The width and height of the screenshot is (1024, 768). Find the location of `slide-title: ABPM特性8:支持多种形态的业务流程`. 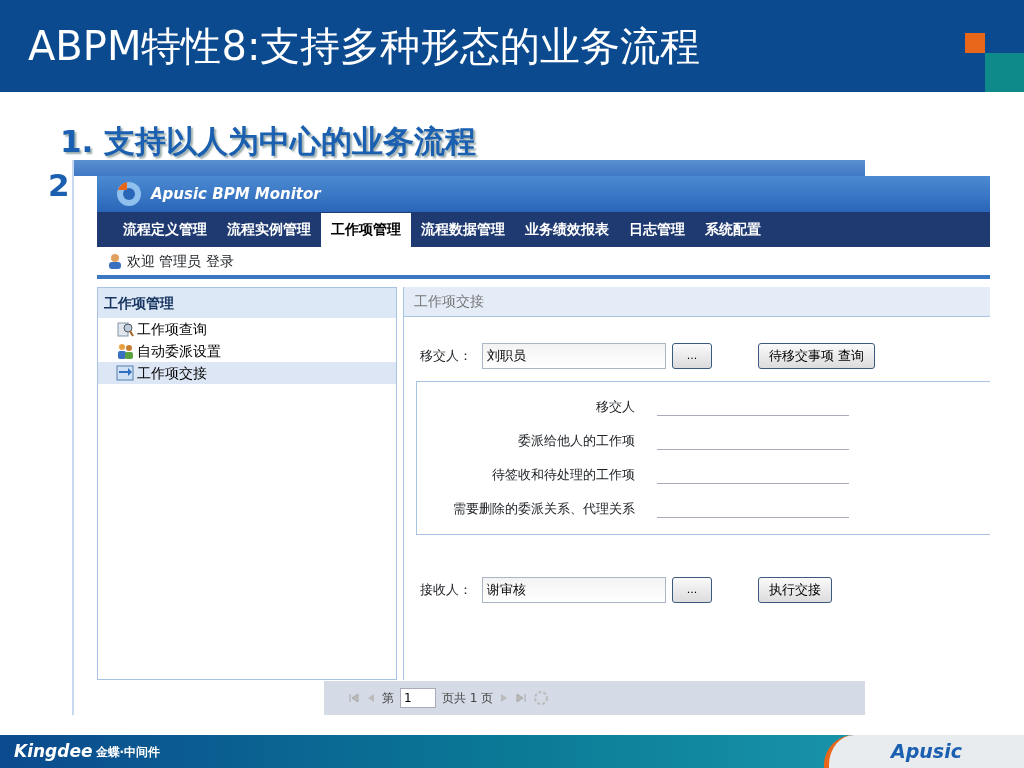

slide-title: ABPM特性8:支持多种形态的业务流程 is located at coordinates (364, 46).